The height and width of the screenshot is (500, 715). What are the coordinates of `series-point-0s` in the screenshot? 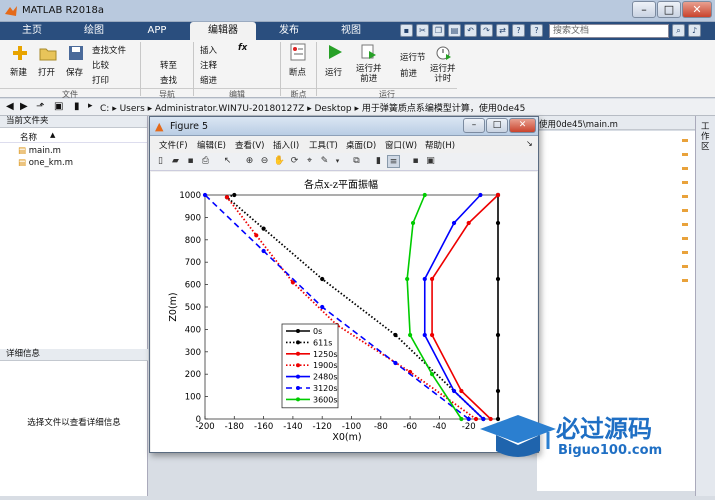 It's located at (498, 335).